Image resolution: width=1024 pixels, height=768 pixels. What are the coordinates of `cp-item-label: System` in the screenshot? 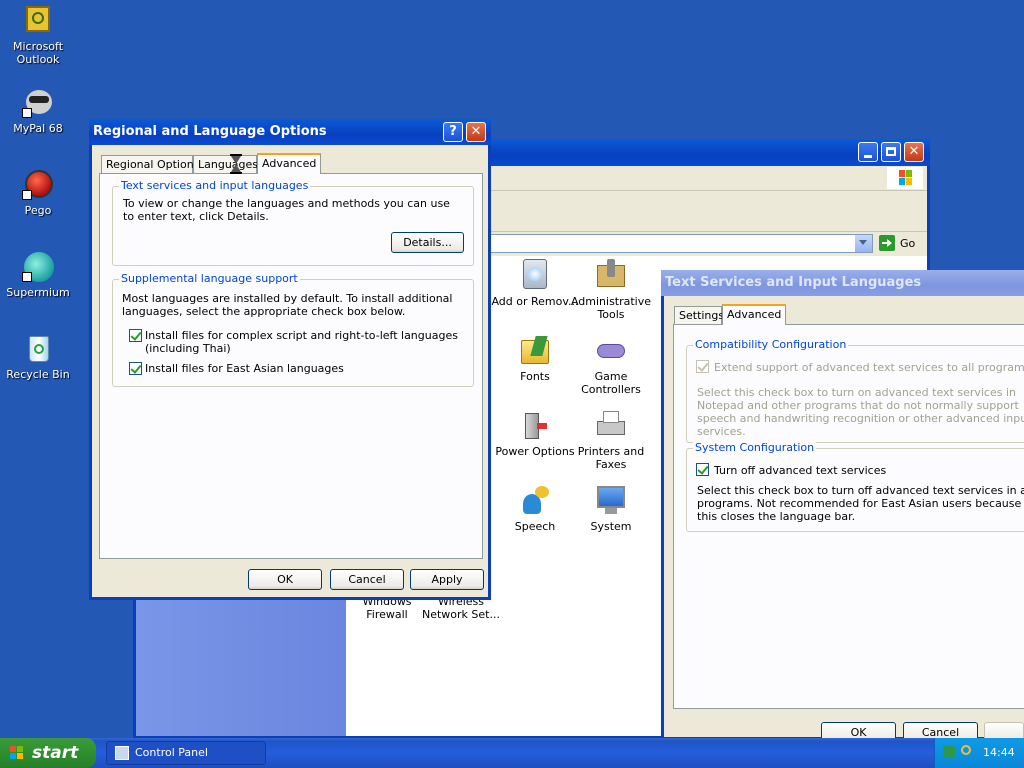 It's located at (611, 526).